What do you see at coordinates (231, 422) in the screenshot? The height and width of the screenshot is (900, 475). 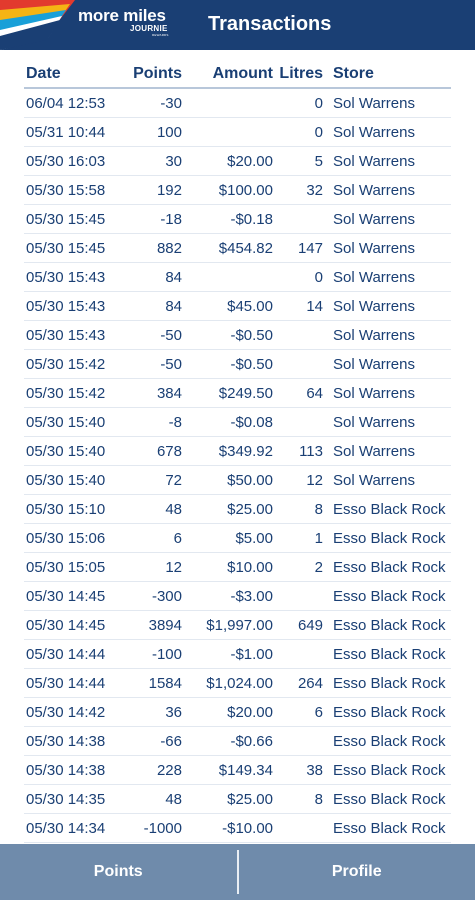 I see `cell-amount: -$0.08` at bounding box center [231, 422].